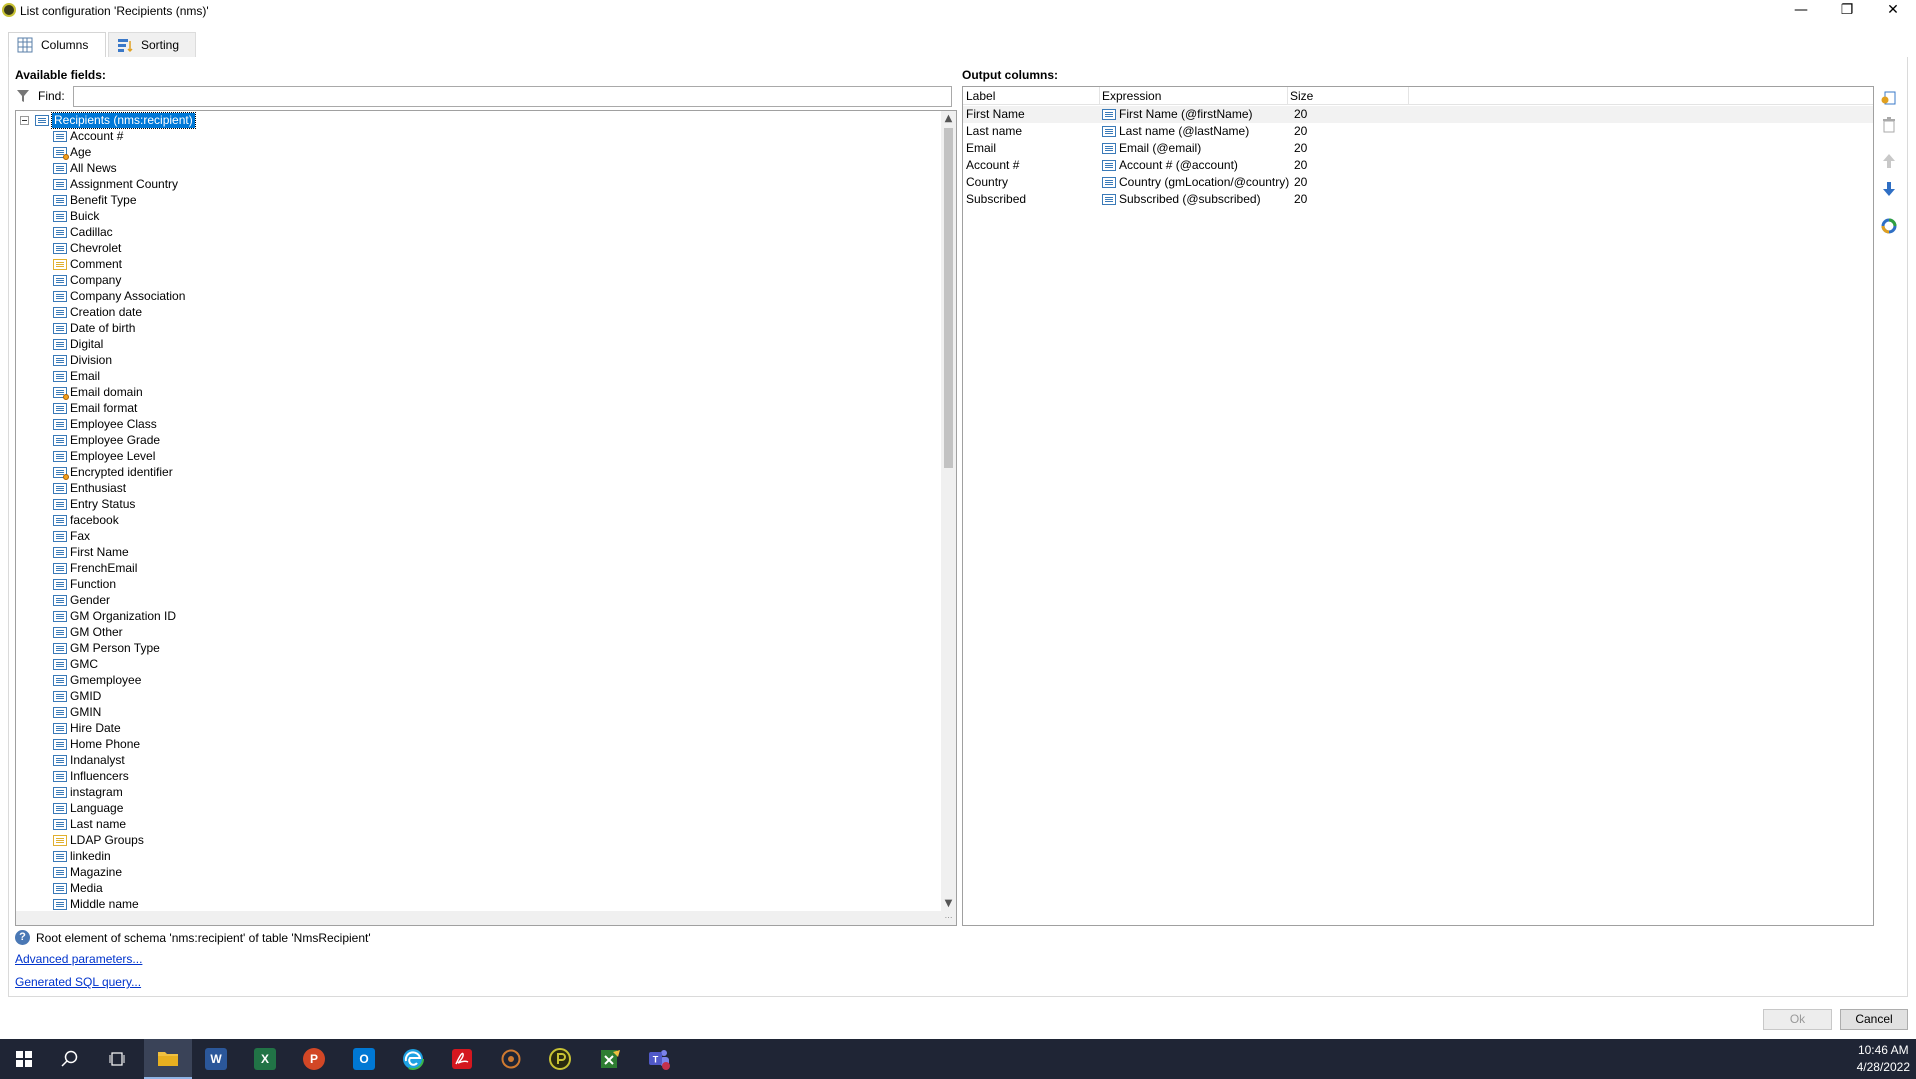 The width and height of the screenshot is (1916, 1079). I want to click on tree-field-item: GM Organization ID, so click(119, 616).